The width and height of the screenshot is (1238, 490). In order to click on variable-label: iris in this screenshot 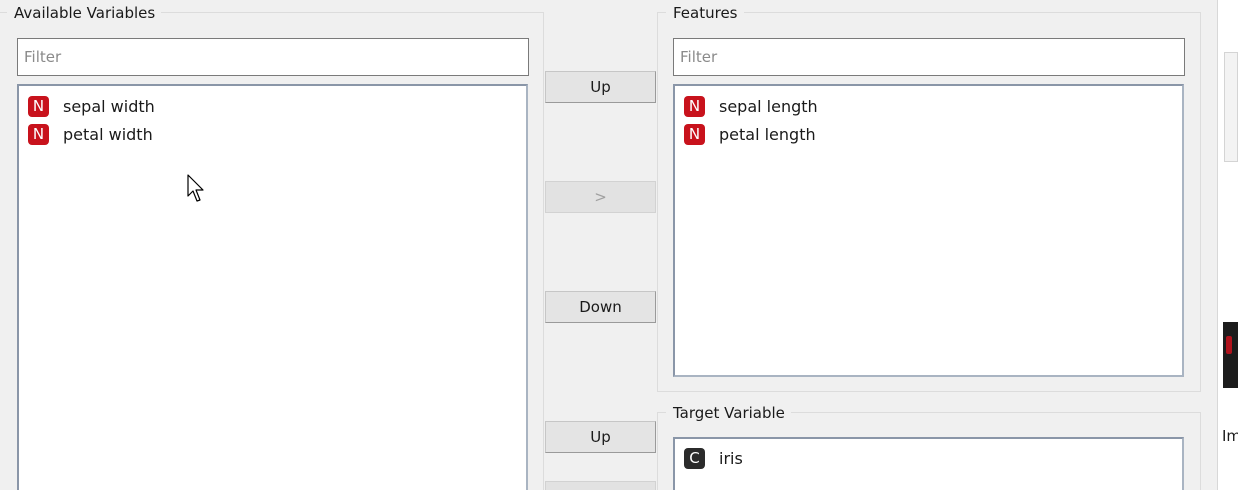, I will do `click(731, 458)`.